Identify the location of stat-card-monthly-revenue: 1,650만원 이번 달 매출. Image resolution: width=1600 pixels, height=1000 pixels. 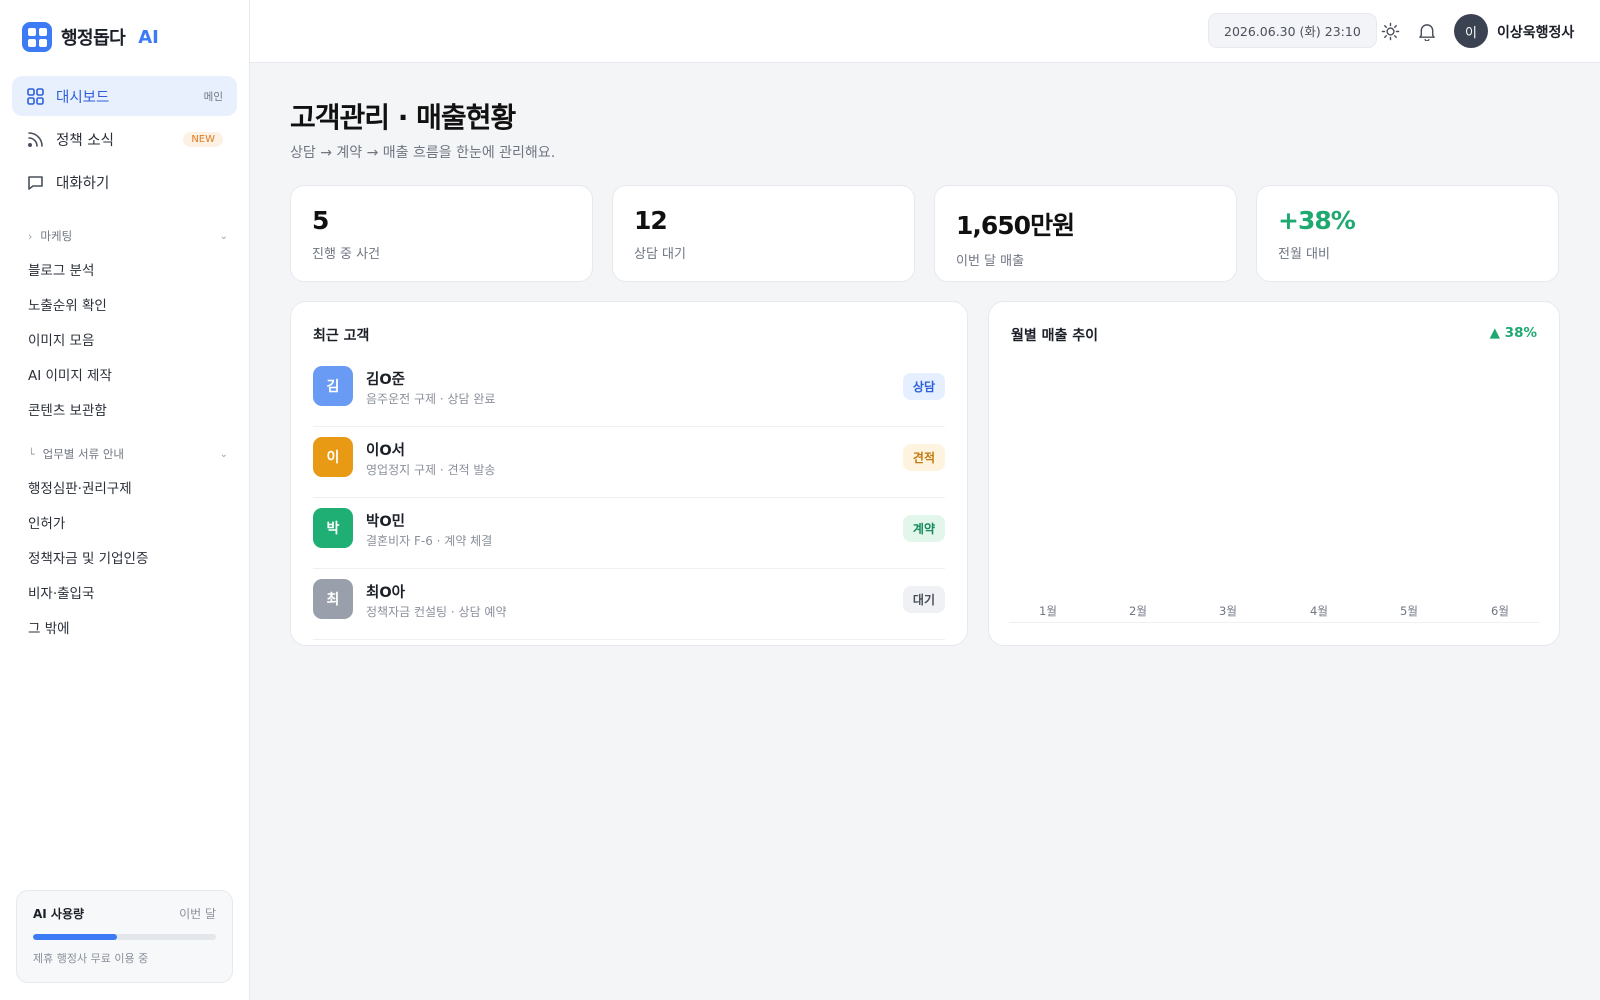
(1085, 233).